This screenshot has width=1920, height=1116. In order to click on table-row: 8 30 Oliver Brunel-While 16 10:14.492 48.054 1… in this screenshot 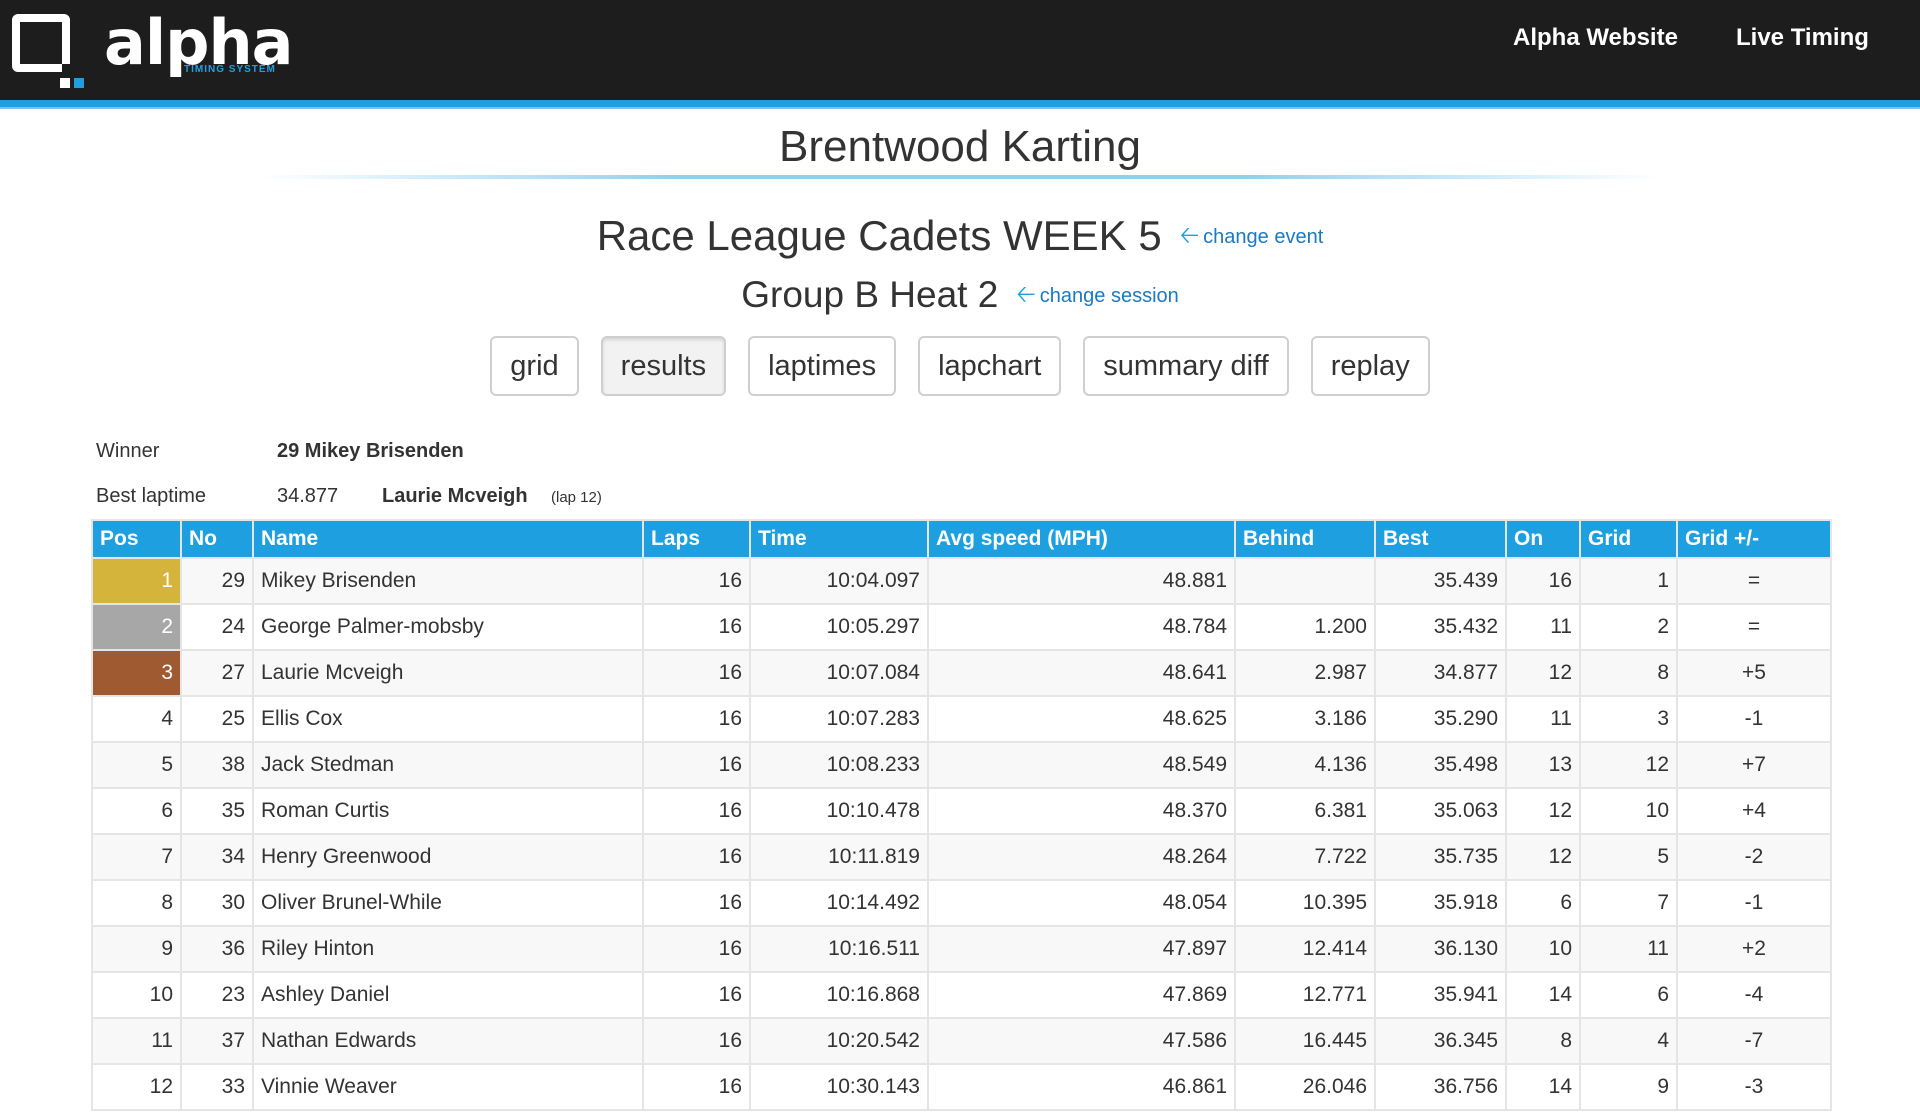, I will do `click(961, 903)`.